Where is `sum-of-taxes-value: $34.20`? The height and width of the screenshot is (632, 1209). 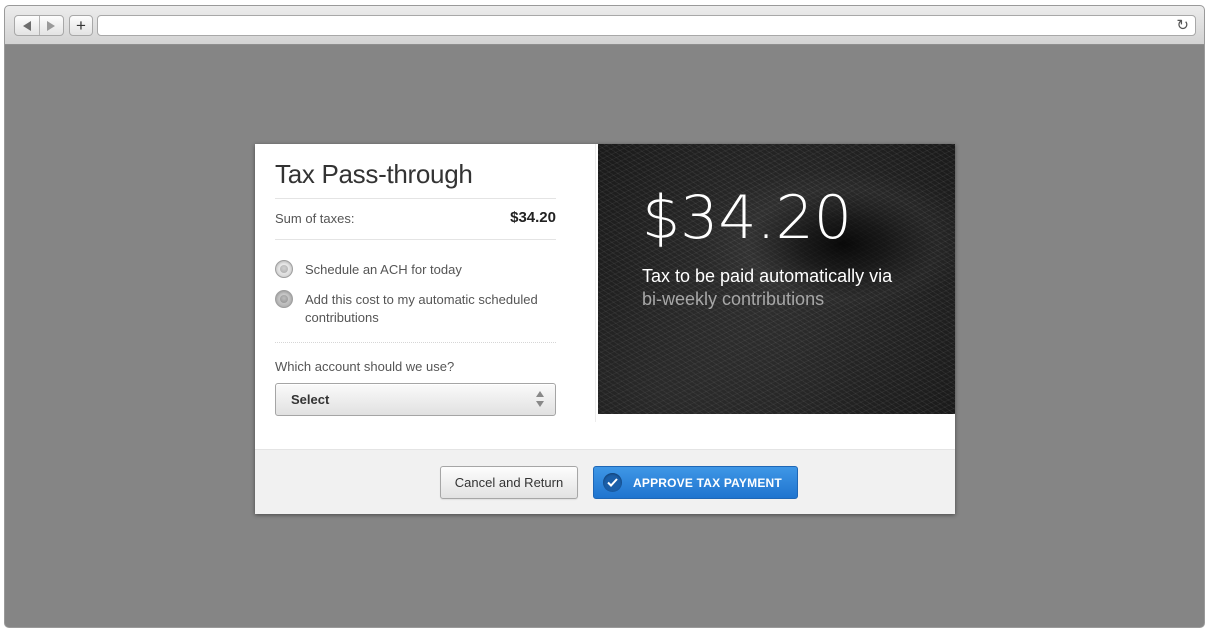
sum-of-taxes-value: $34.20 is located at coordinates (533, 217).